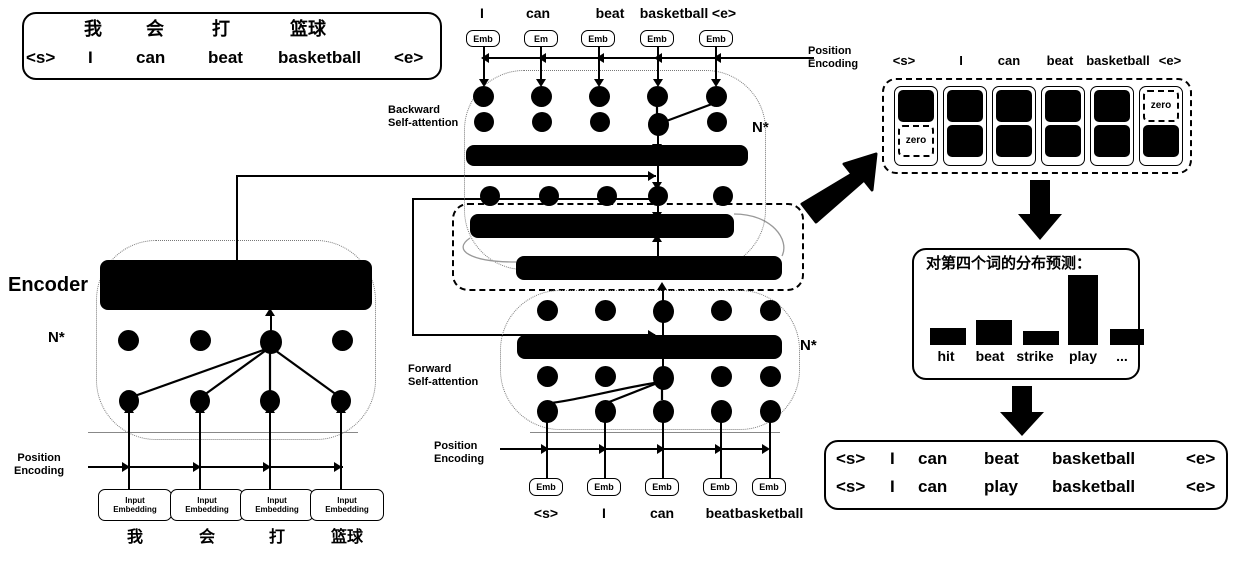 This screenshot has height=561, width=1240. I want to click on representation-token-2: can, so click(1009, 60).